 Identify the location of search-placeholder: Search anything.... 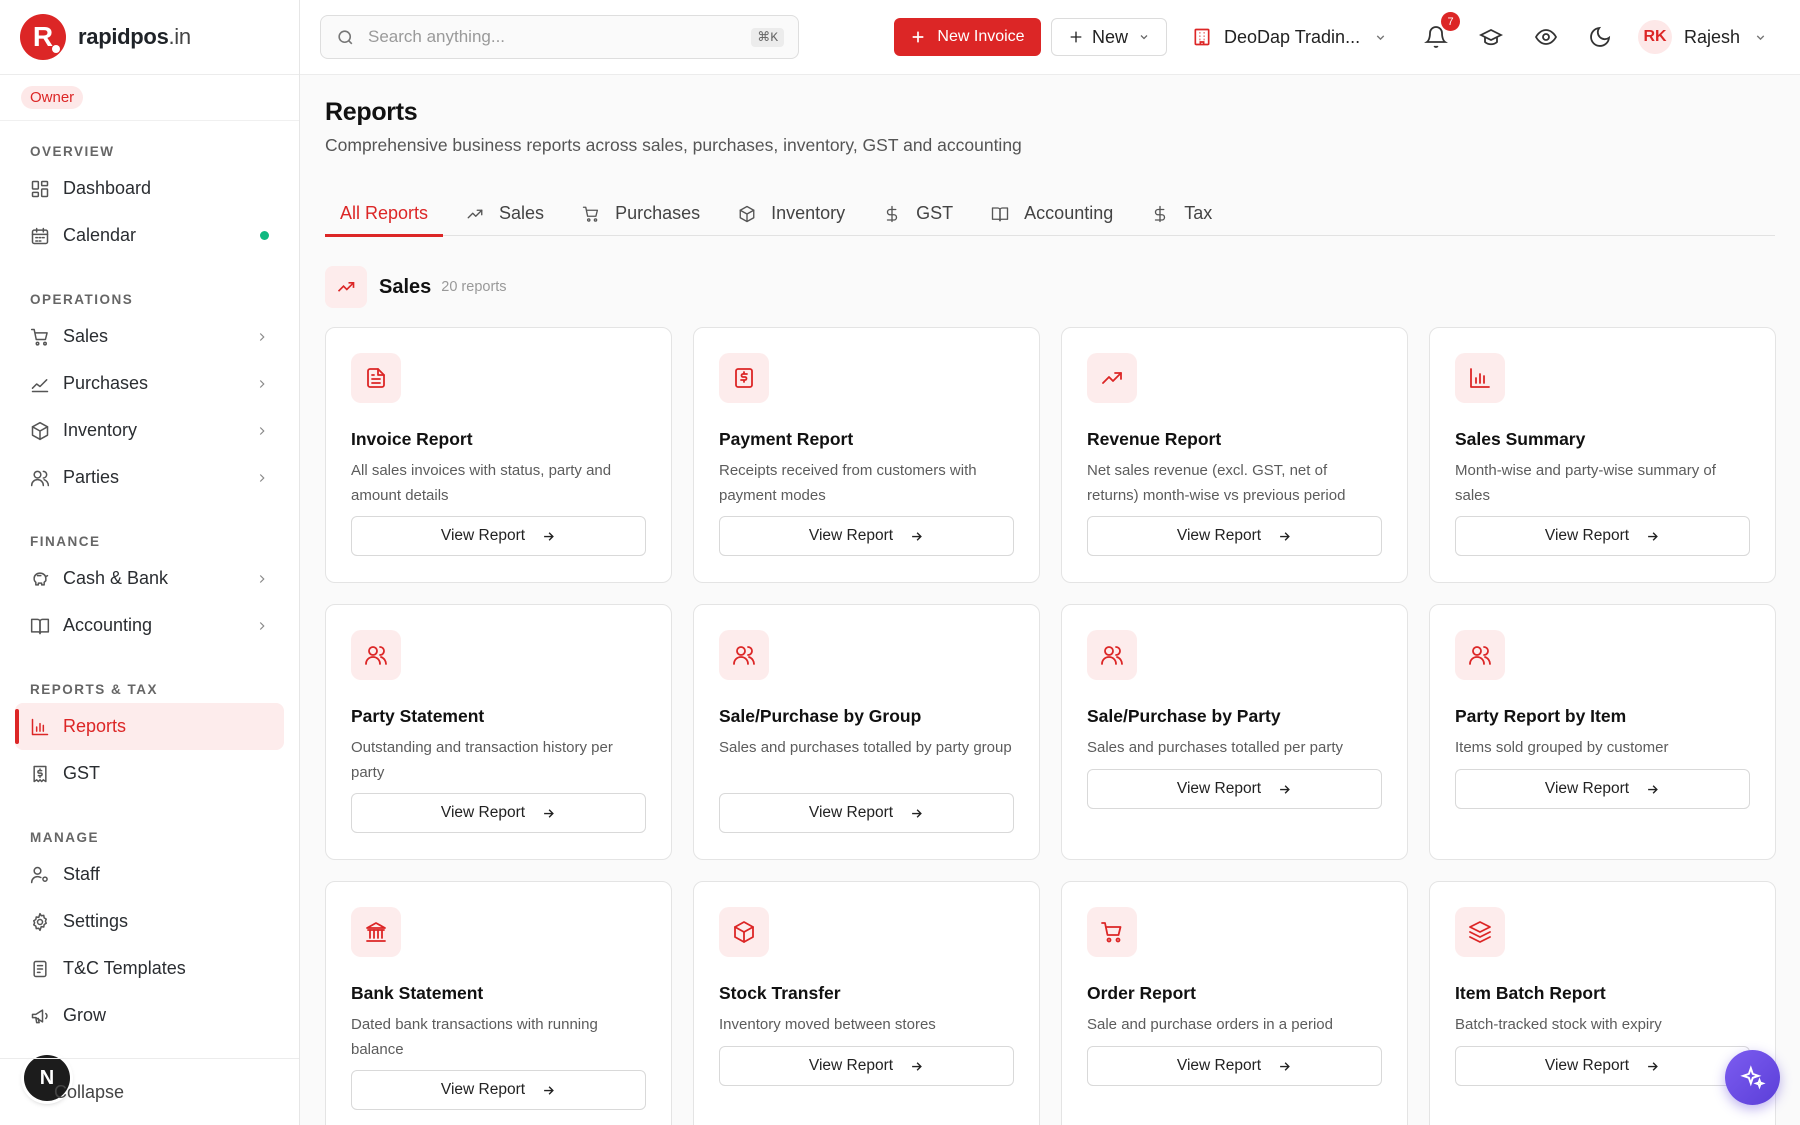
(437, 36).